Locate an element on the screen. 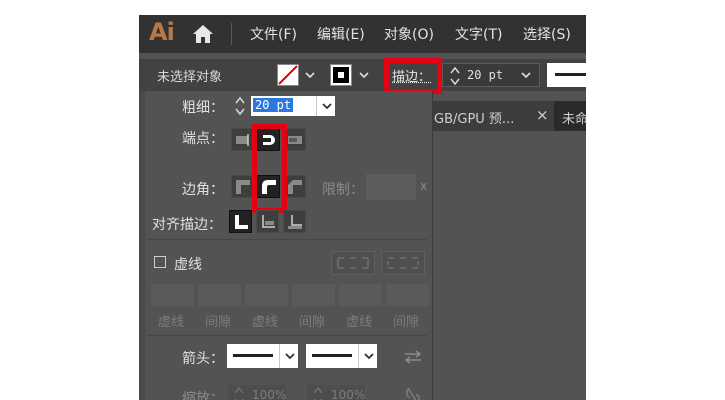 The width and height of the screenshot is (725, 400). tab-label: 未命 is located at coordinates (574, 119).